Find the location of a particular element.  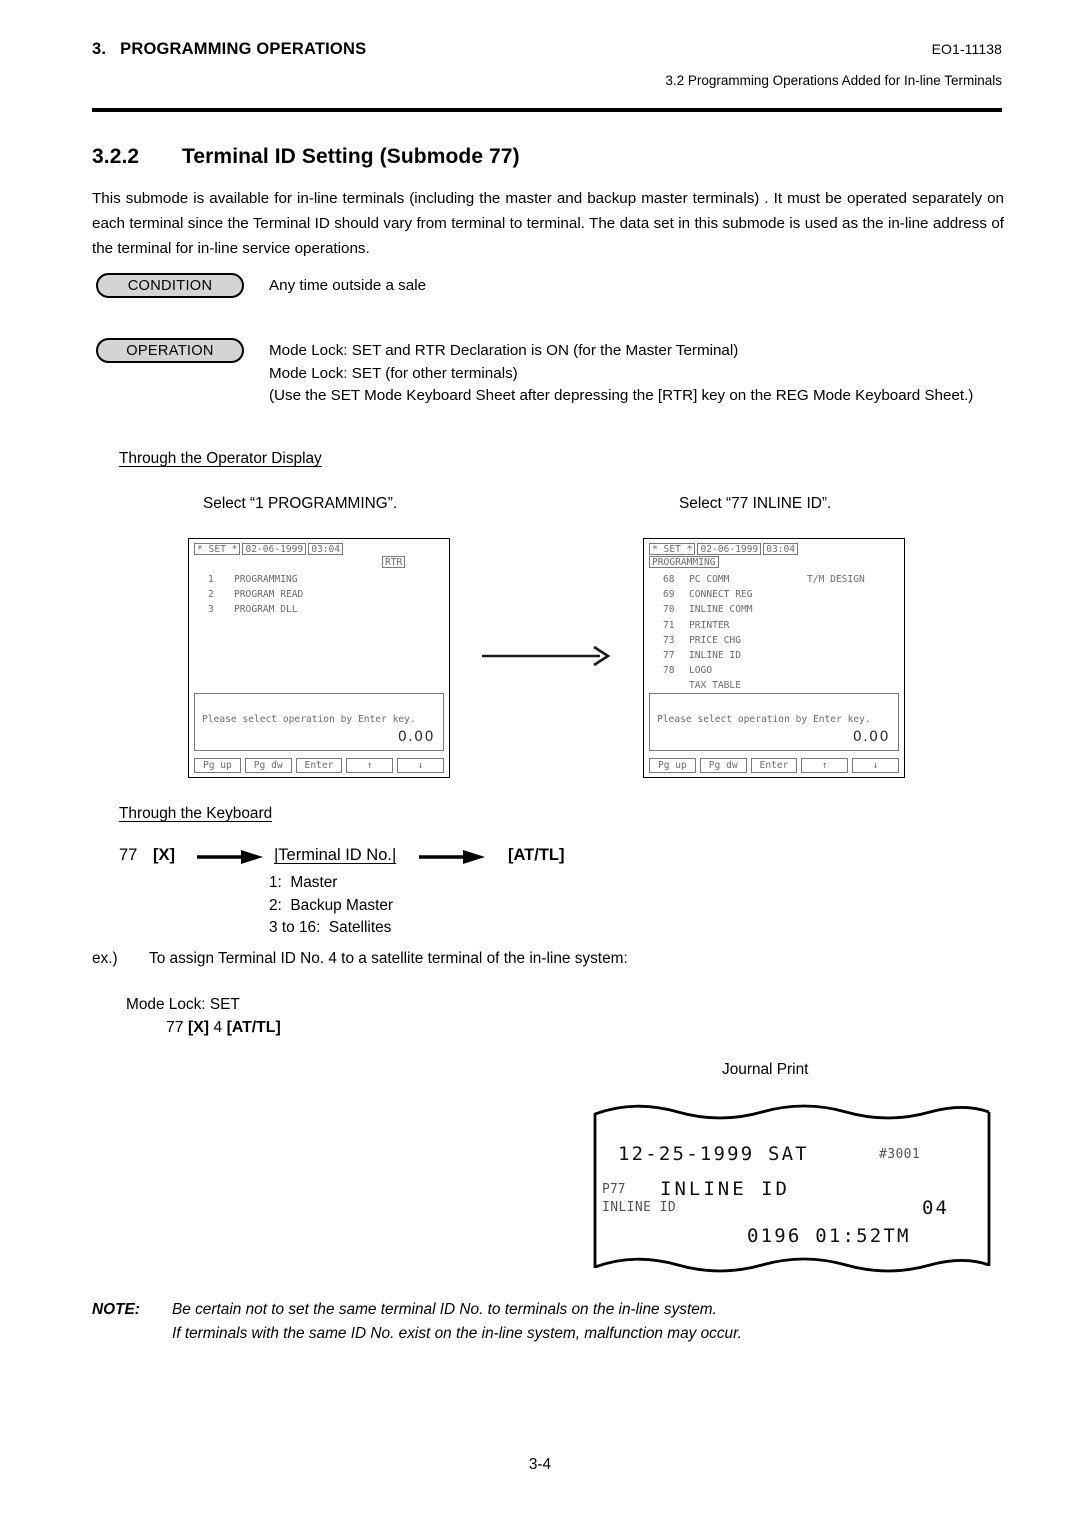

lcd-left-mode: * SET * is located at coordinates (217, 549).